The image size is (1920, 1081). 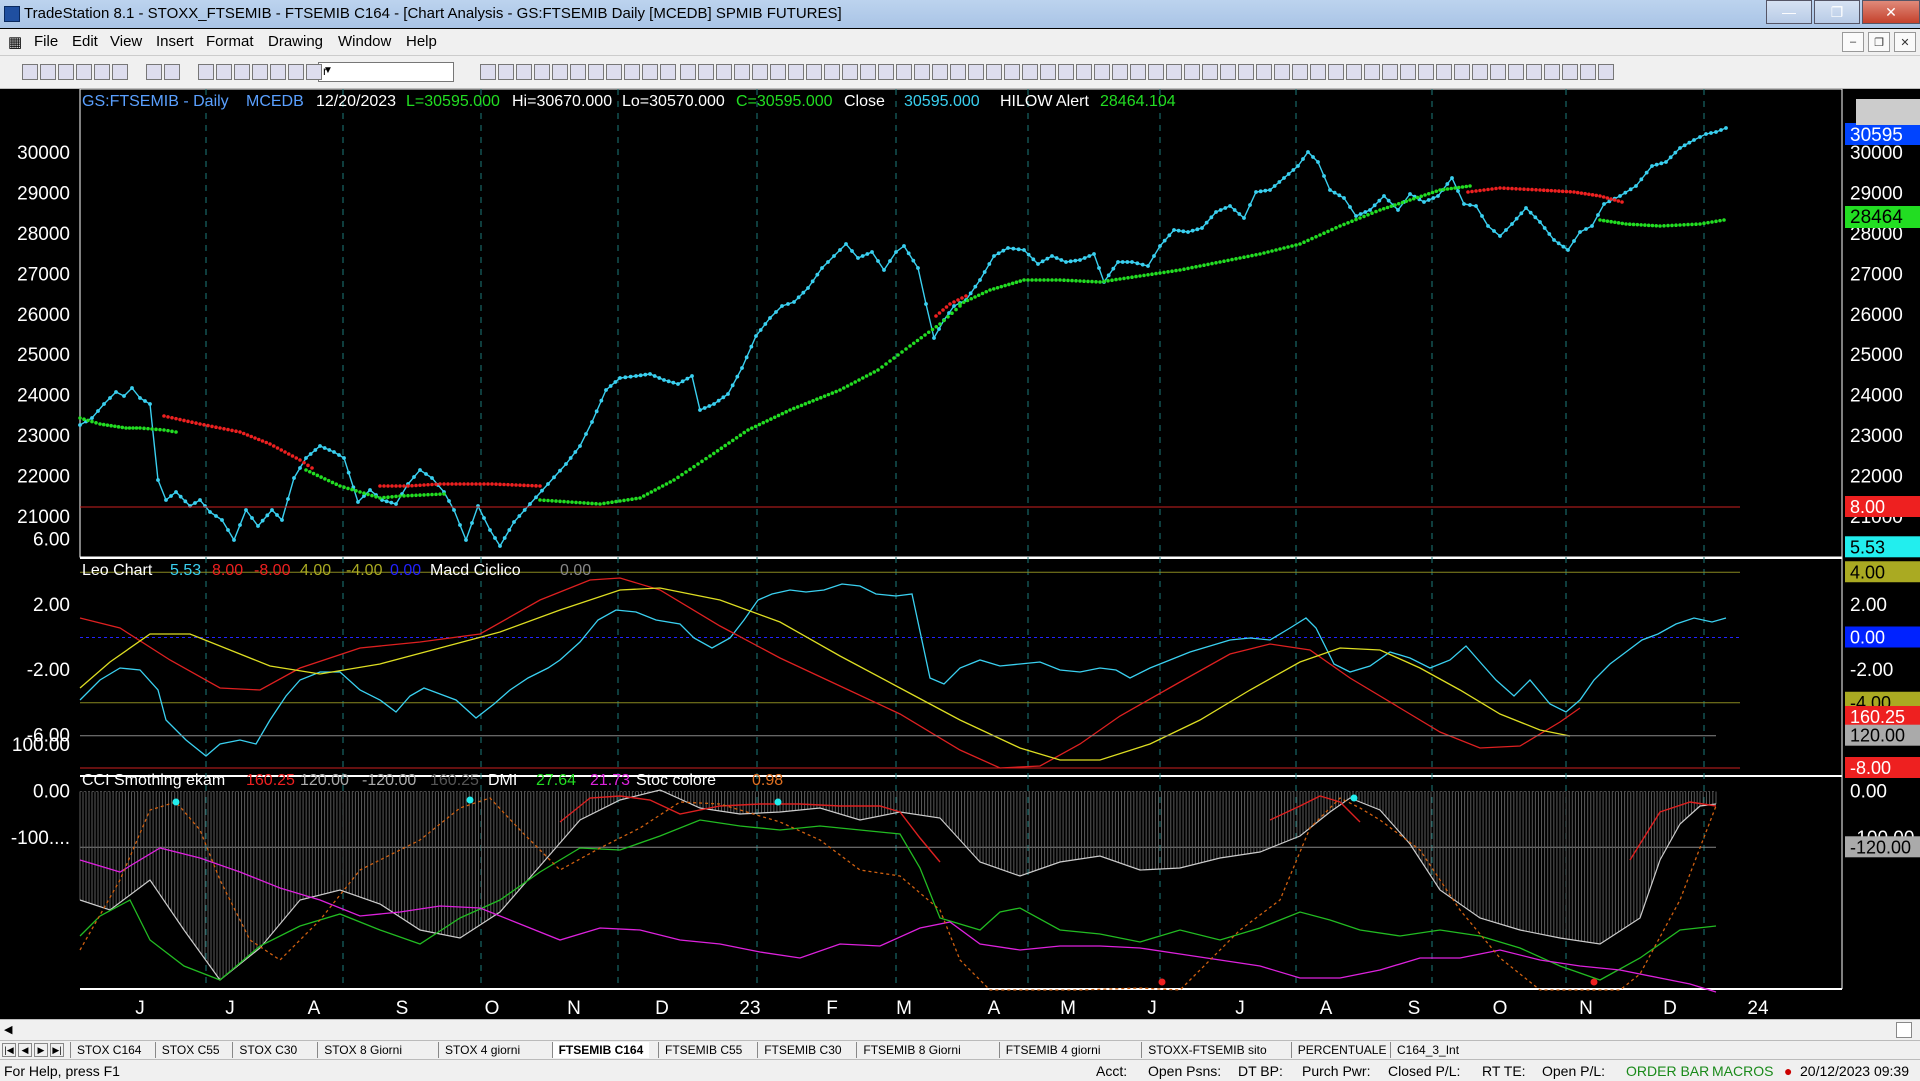 I want to click on menu-format: Format, so click(x=230, y=41).